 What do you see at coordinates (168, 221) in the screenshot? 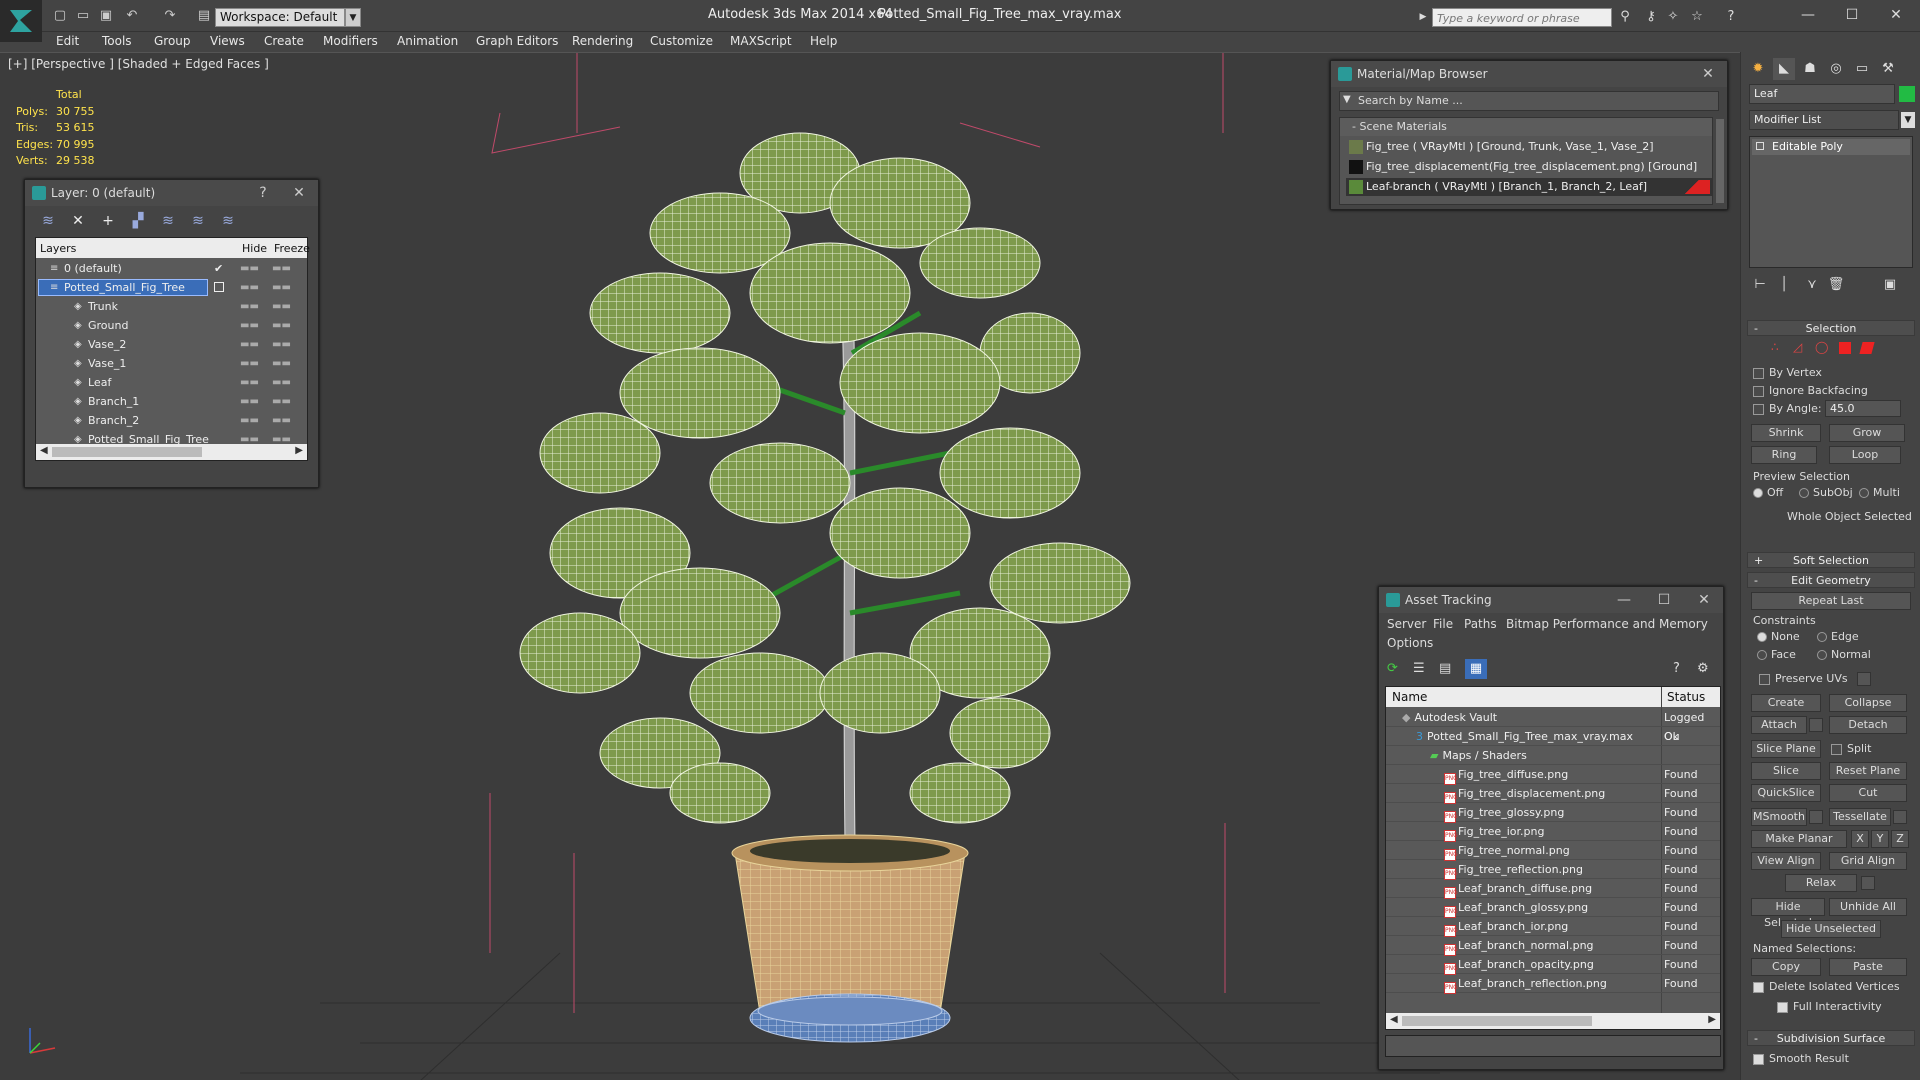
I see `highlight-layer-icon: ≋` at bounding box center [168, 221].